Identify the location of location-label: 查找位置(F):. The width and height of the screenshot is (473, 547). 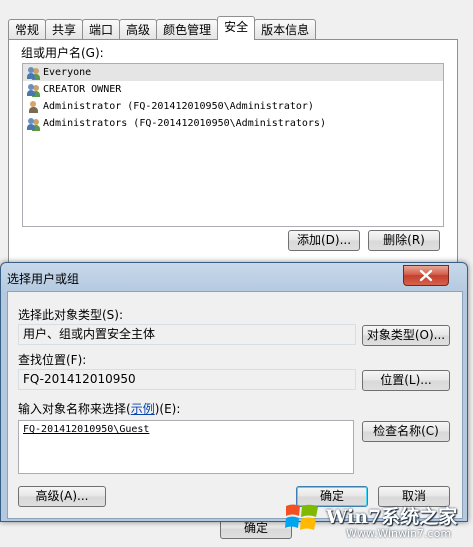
(52, 360).